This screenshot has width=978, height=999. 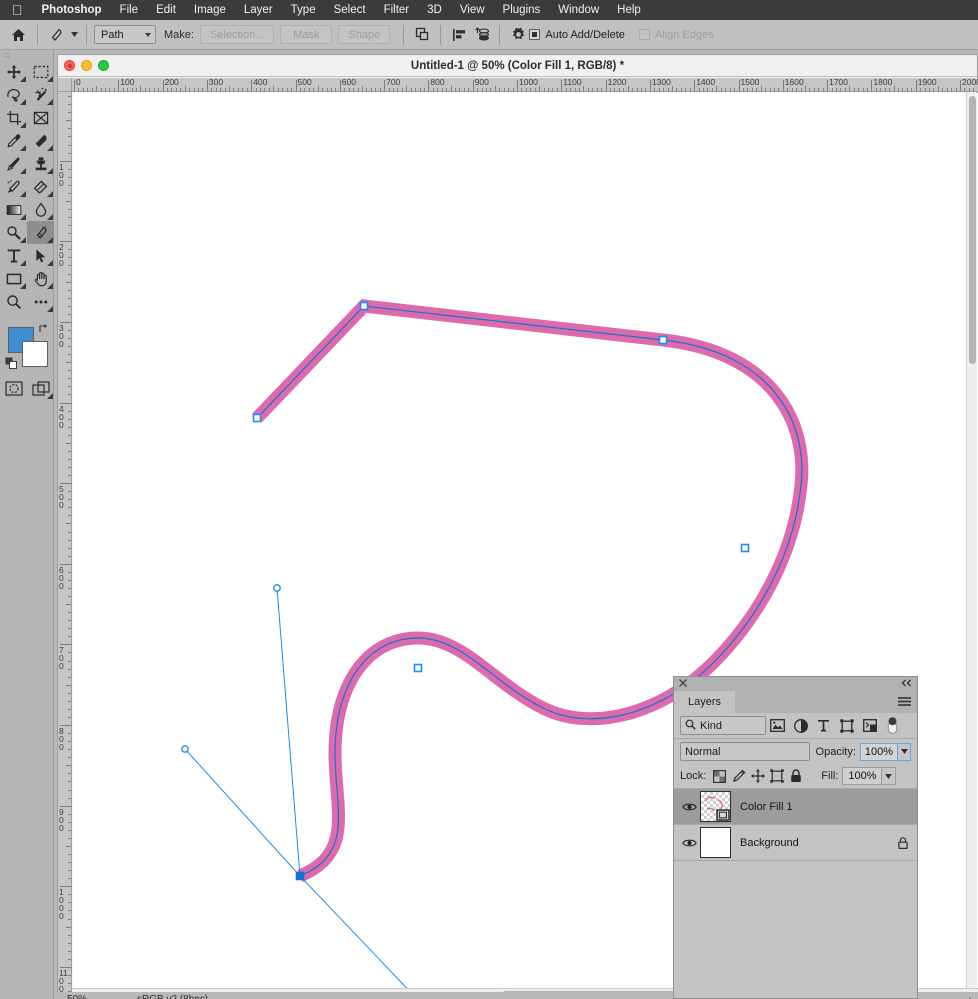 I want to click on eraser-tool, so click(x=40, y=186).